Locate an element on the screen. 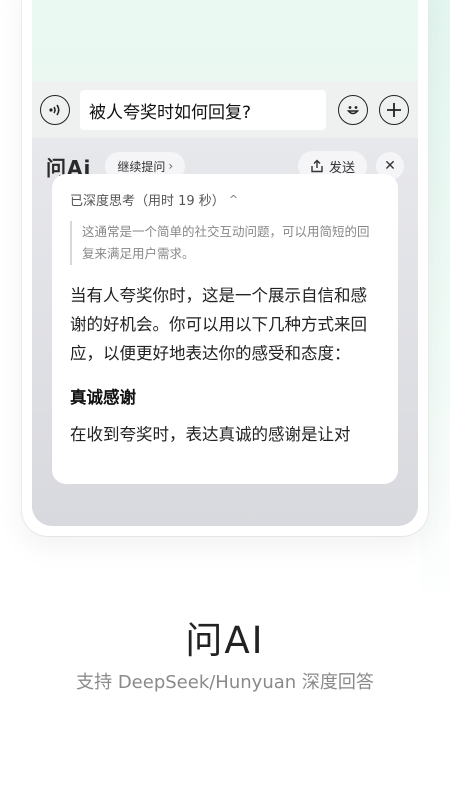 This screenshot has width=450, height=800. follow-up-label: 继续提问 is located at coordinates (141, 166).